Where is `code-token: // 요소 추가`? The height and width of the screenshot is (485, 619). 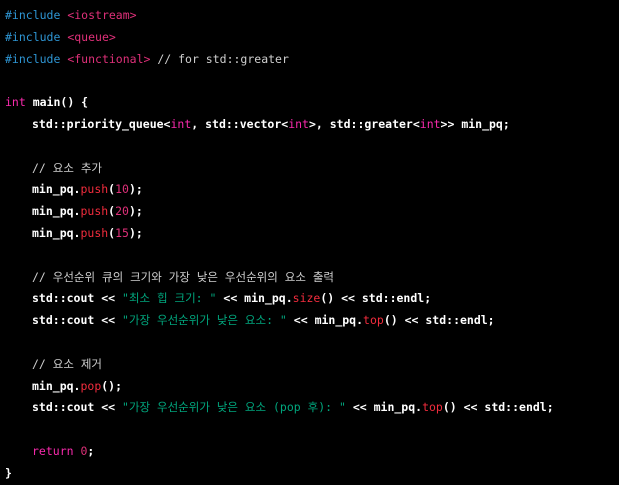 code-token: // 요소 추가 is located at coordinates (67, 167).